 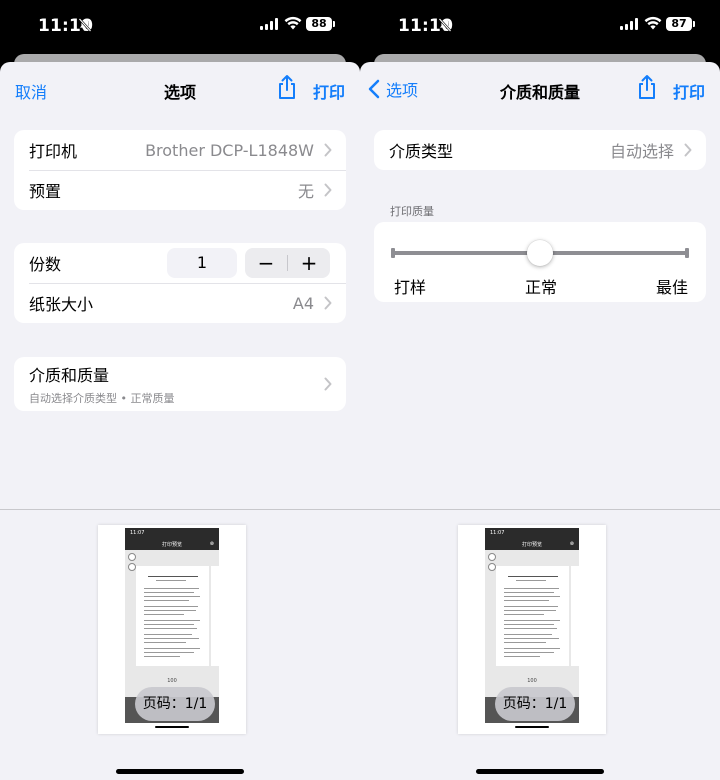 What do you see at coordinates (672, 287) in the screenshot?
I see `quality-best-label: 最佳` at bounding box center [672, 287].